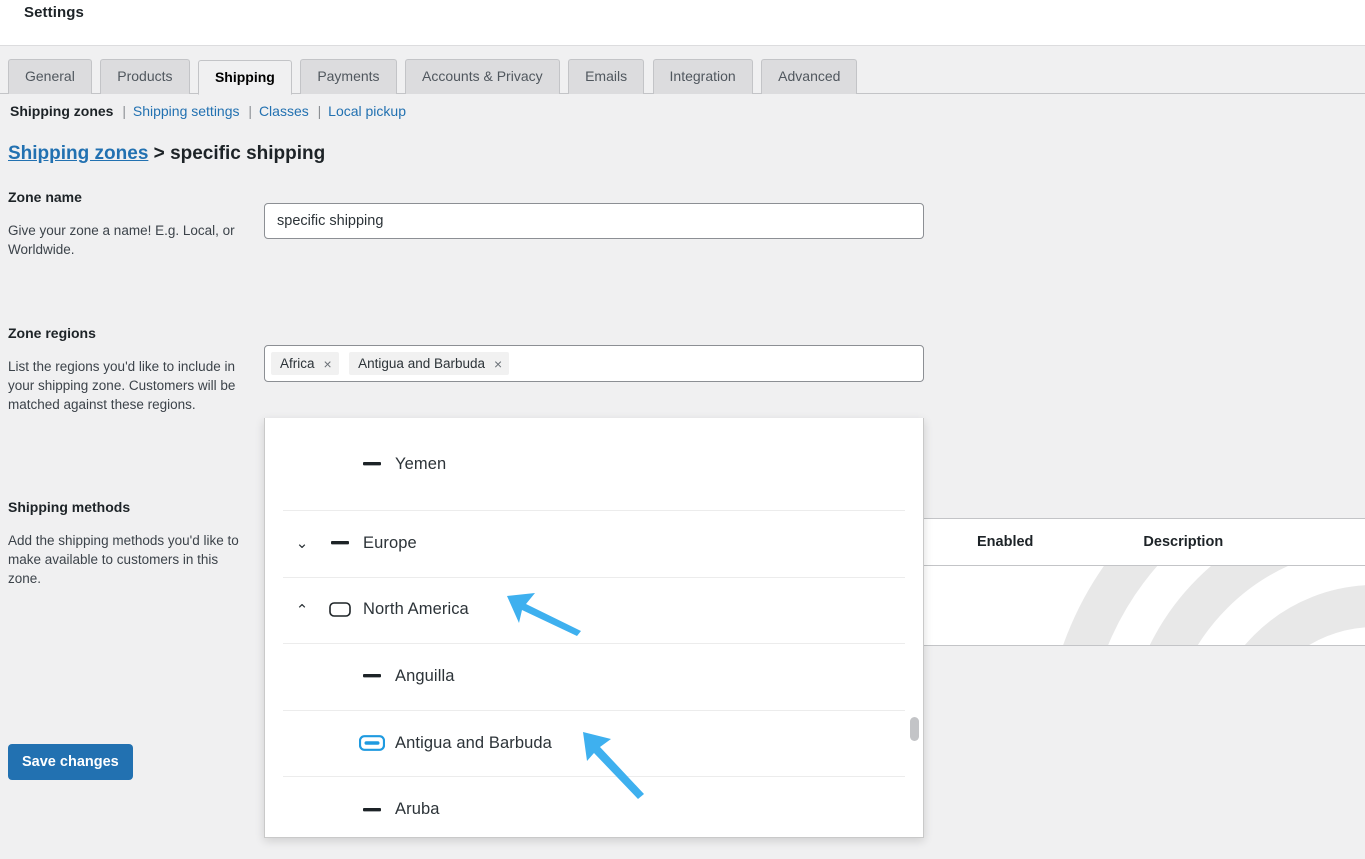 This screenshot has width=1365, height=859. I want to click on subnav-item-shipping-zones: Shipping zones, so click(61, 111).